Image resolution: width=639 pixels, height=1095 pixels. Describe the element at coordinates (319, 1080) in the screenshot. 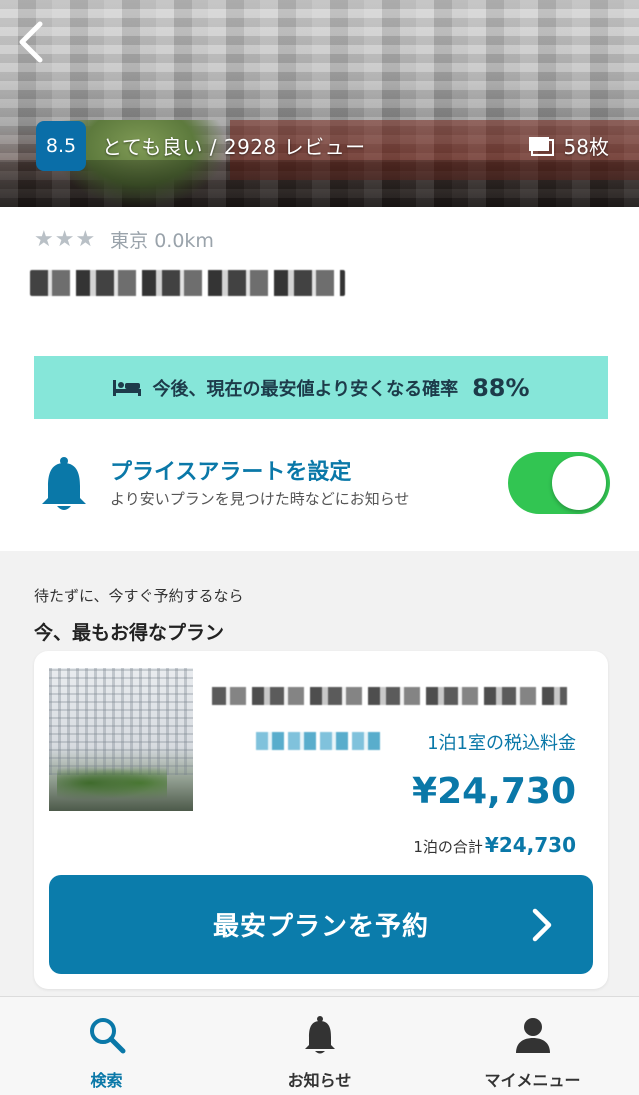

I see `tab-notifications-label: お知らせ` at that location.